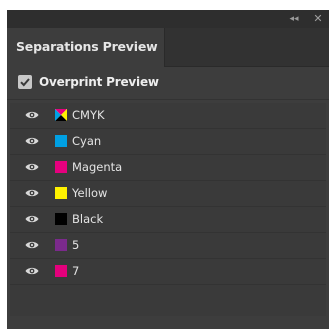  What do you see at coordinates (61, 115) in the screenshot?
I see `cmyk-composite-swatch-icon` at bounding box center [61, 115].